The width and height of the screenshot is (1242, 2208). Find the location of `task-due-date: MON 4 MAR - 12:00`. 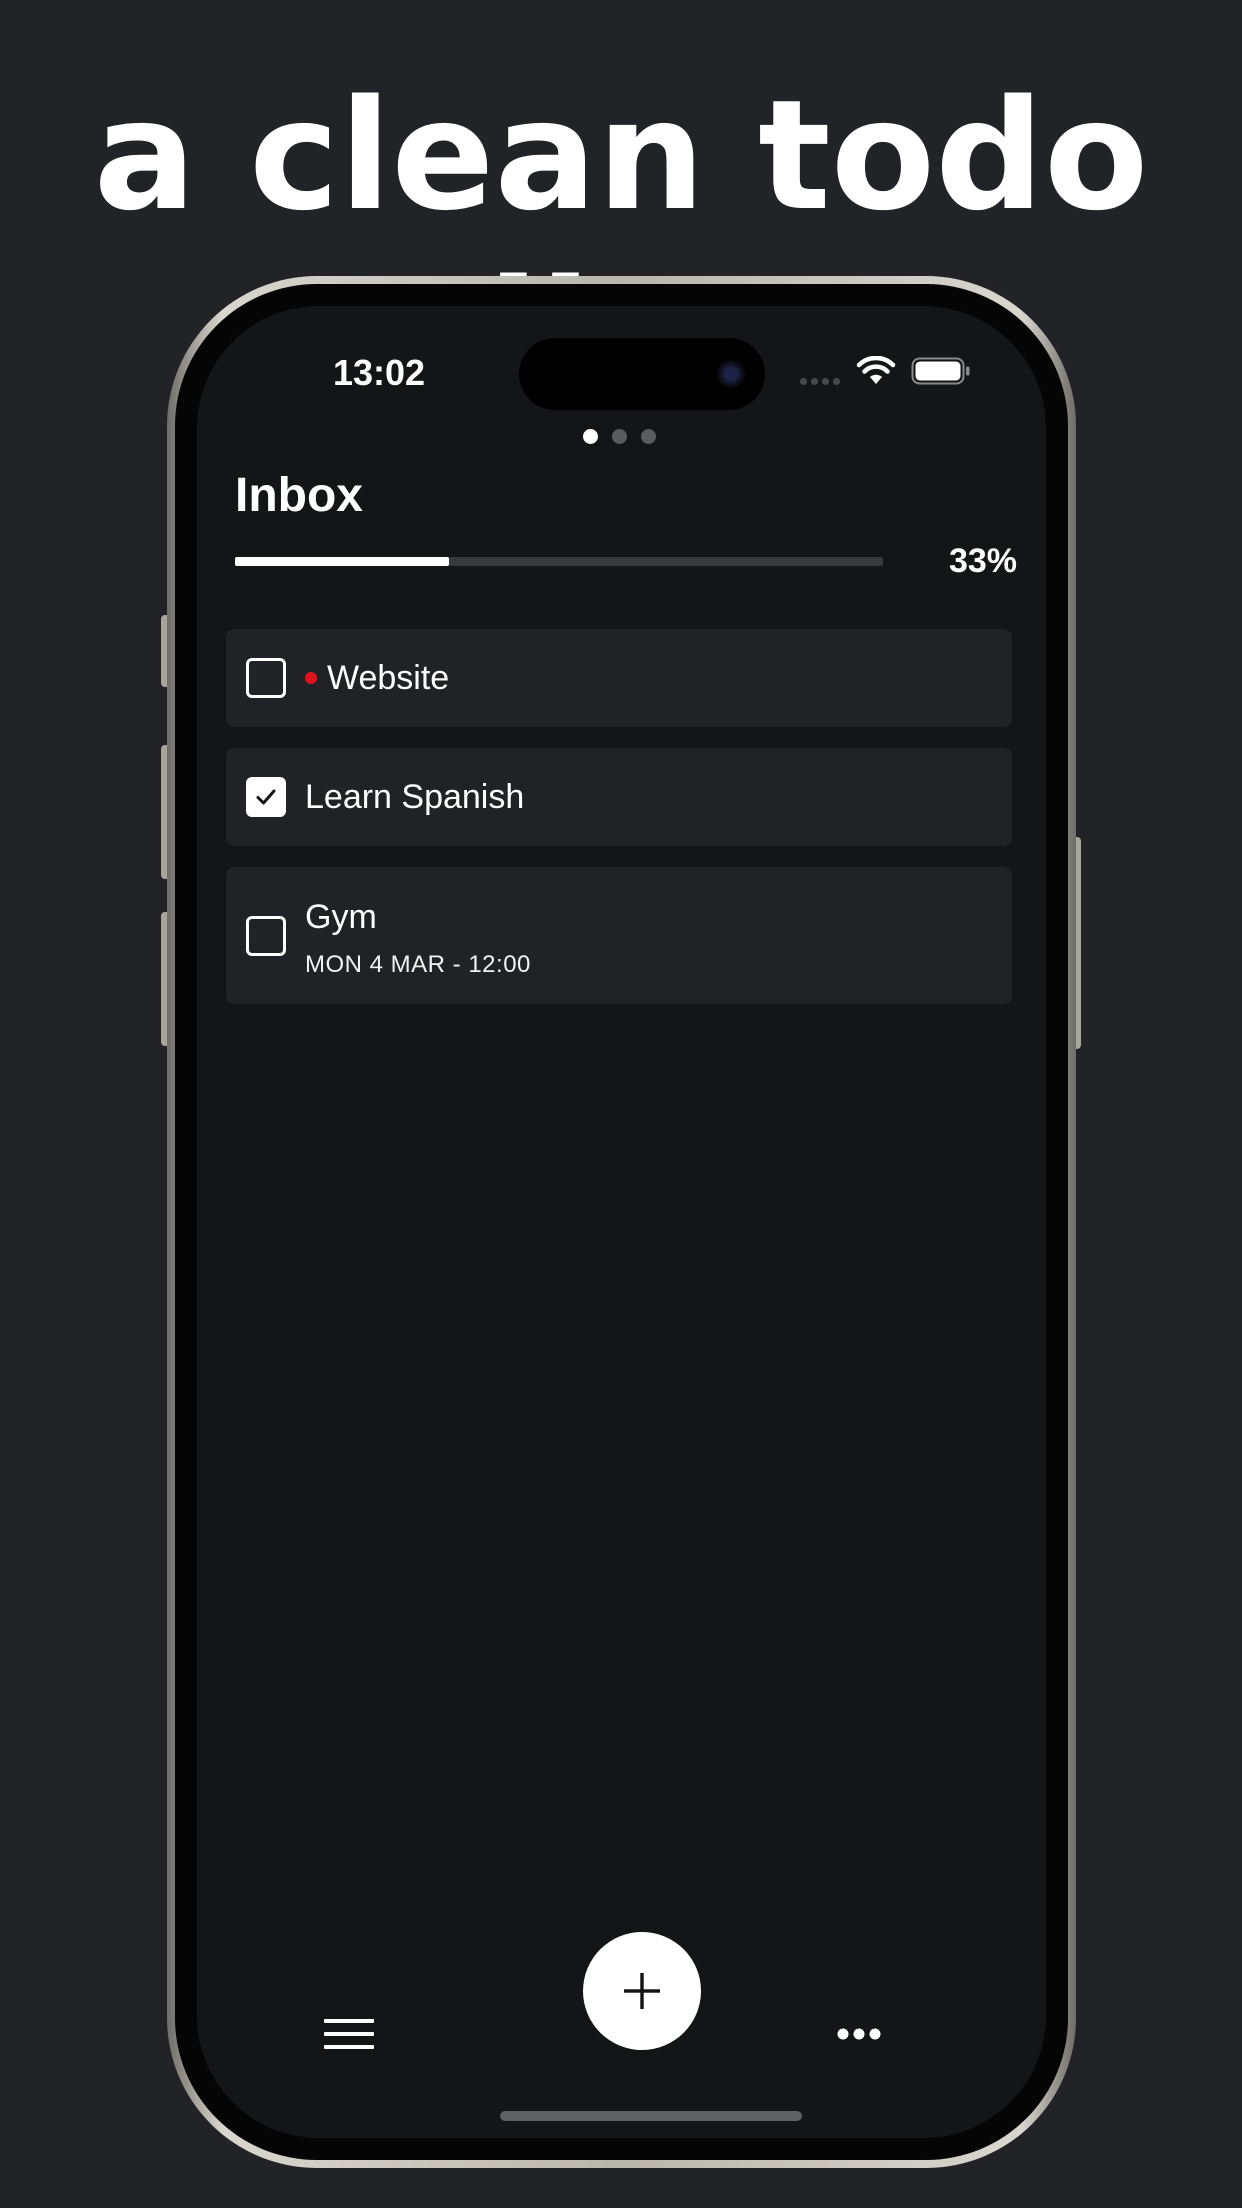

task-due-date: MON 4 MAR - 12:00 is located at coordinates (418, 964).